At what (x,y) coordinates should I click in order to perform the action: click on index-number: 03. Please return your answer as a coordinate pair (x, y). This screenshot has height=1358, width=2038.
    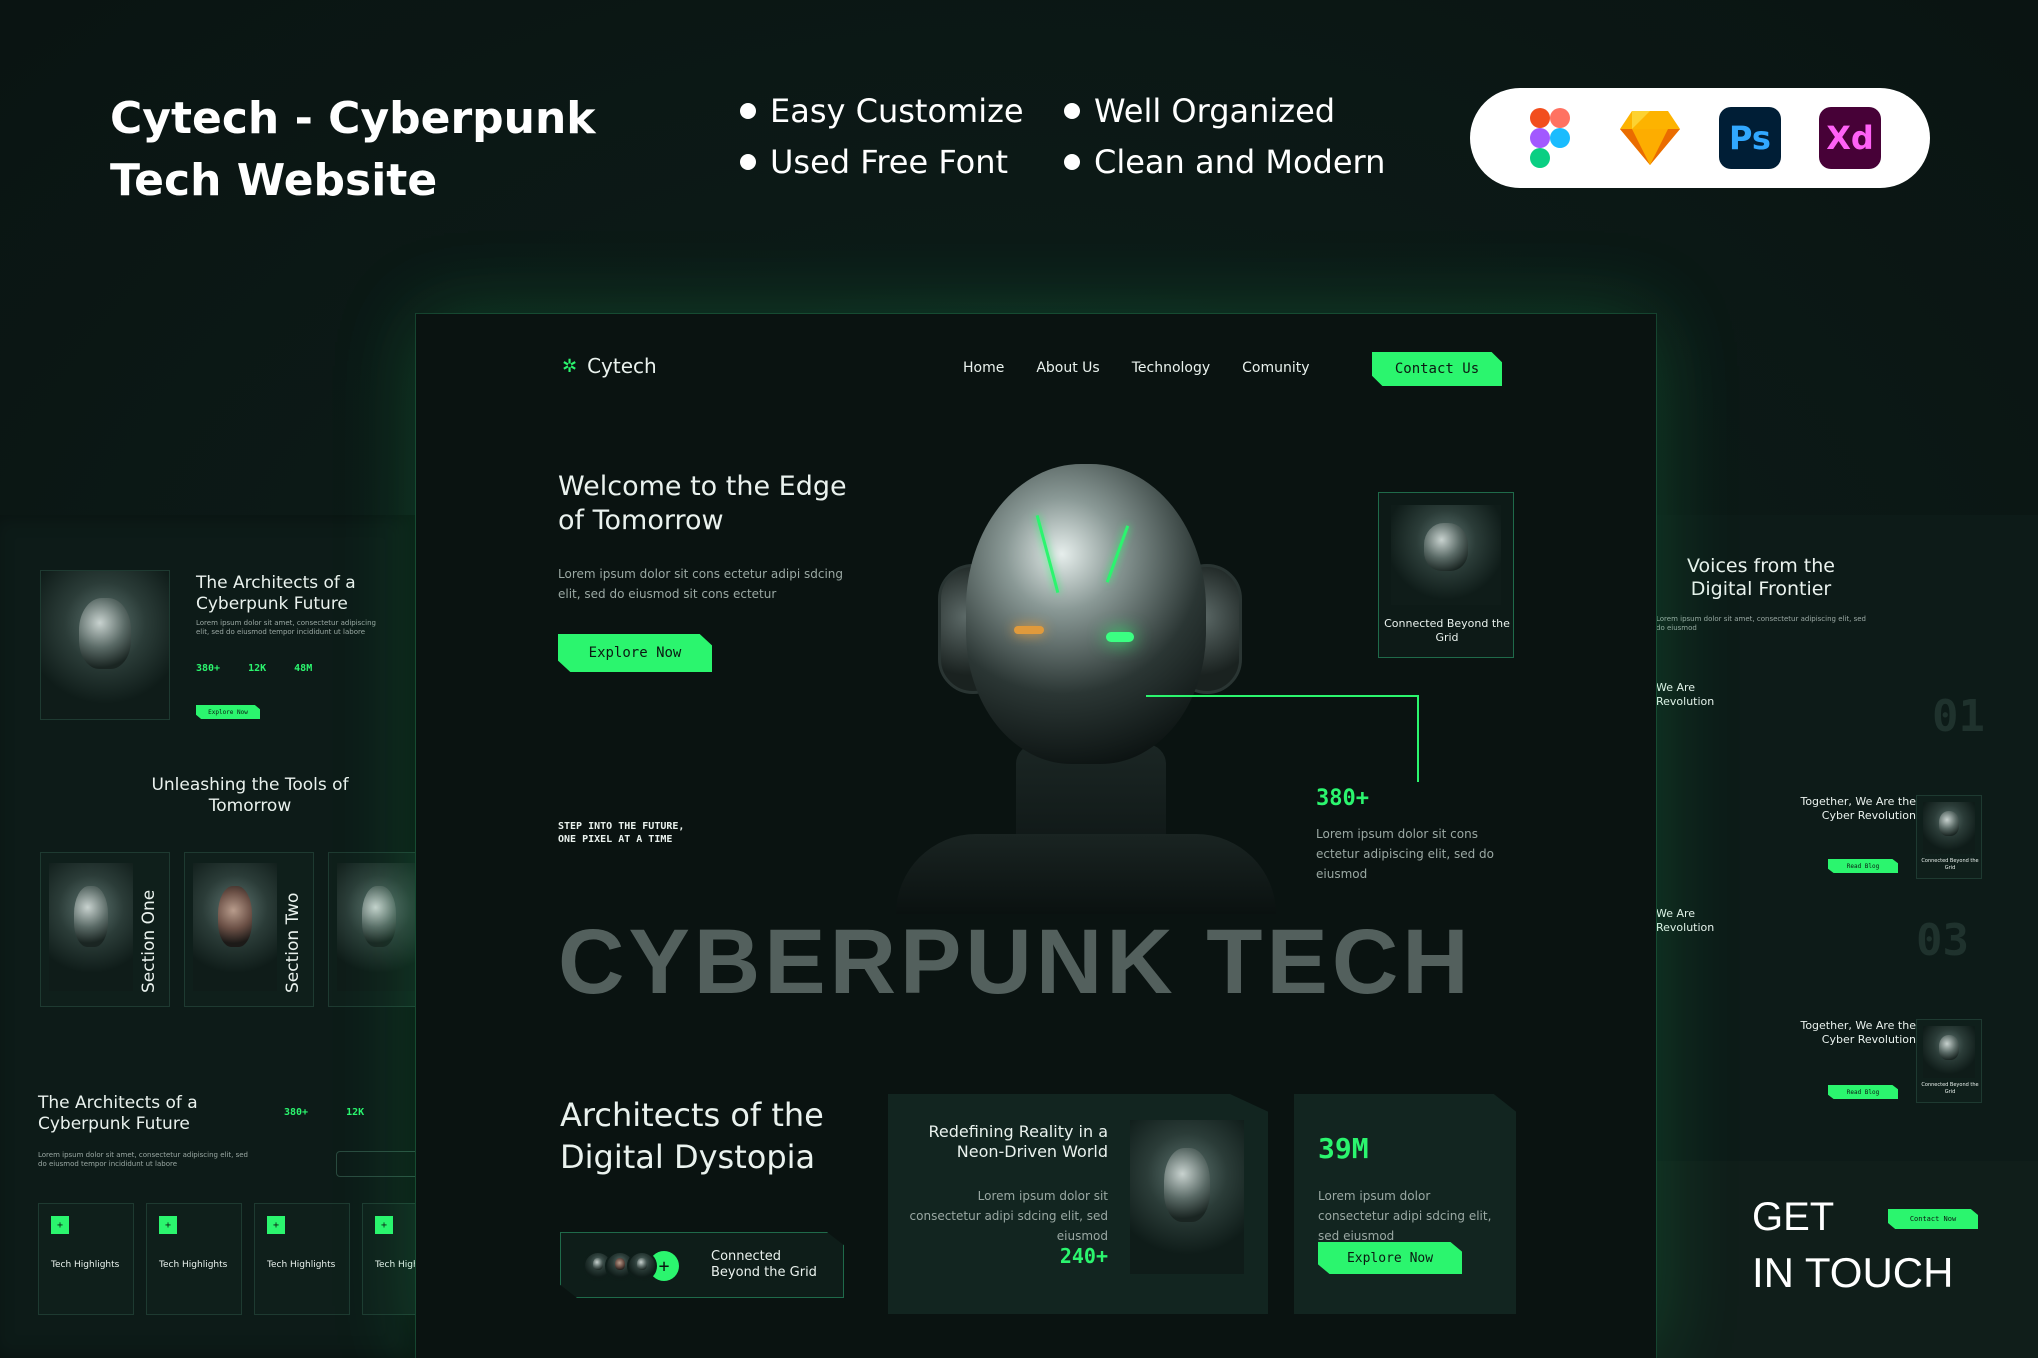
    Looking at the image, I should click on (1942, 940).